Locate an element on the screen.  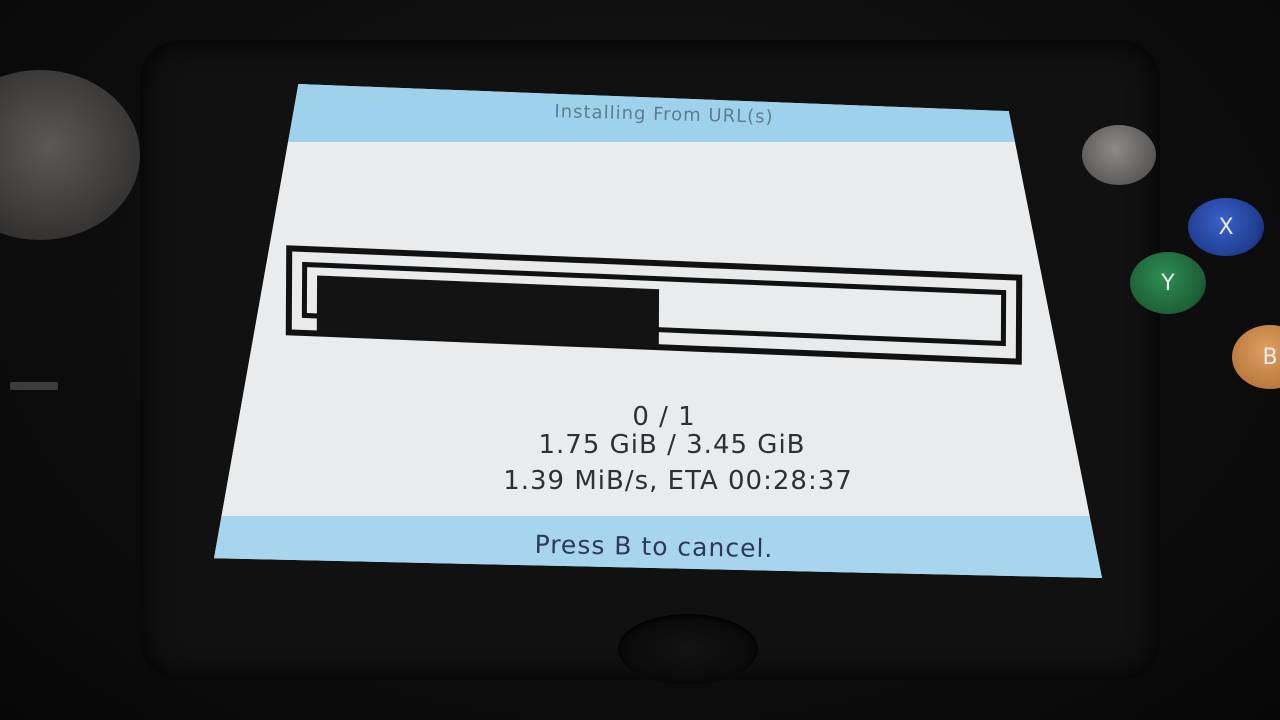
b-button-label: B is located at coordinates (1270, 357).